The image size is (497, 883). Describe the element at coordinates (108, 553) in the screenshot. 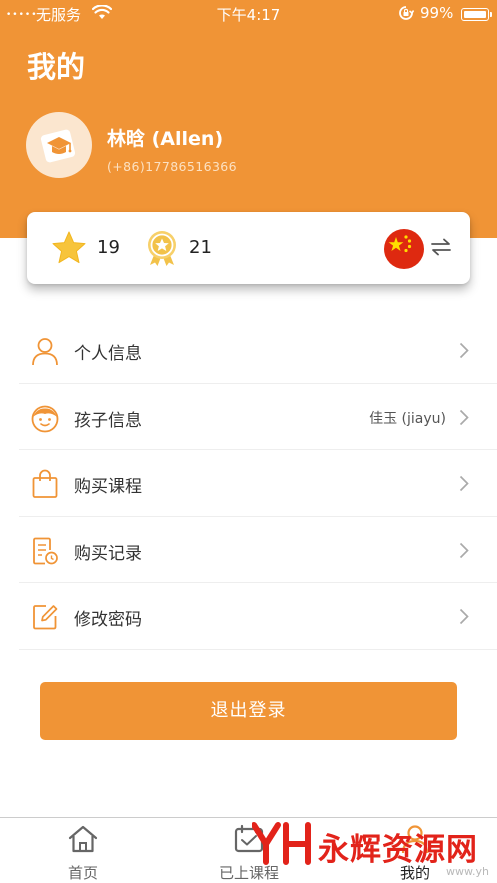

I see `menu-item-label: 购买记录` at that location.